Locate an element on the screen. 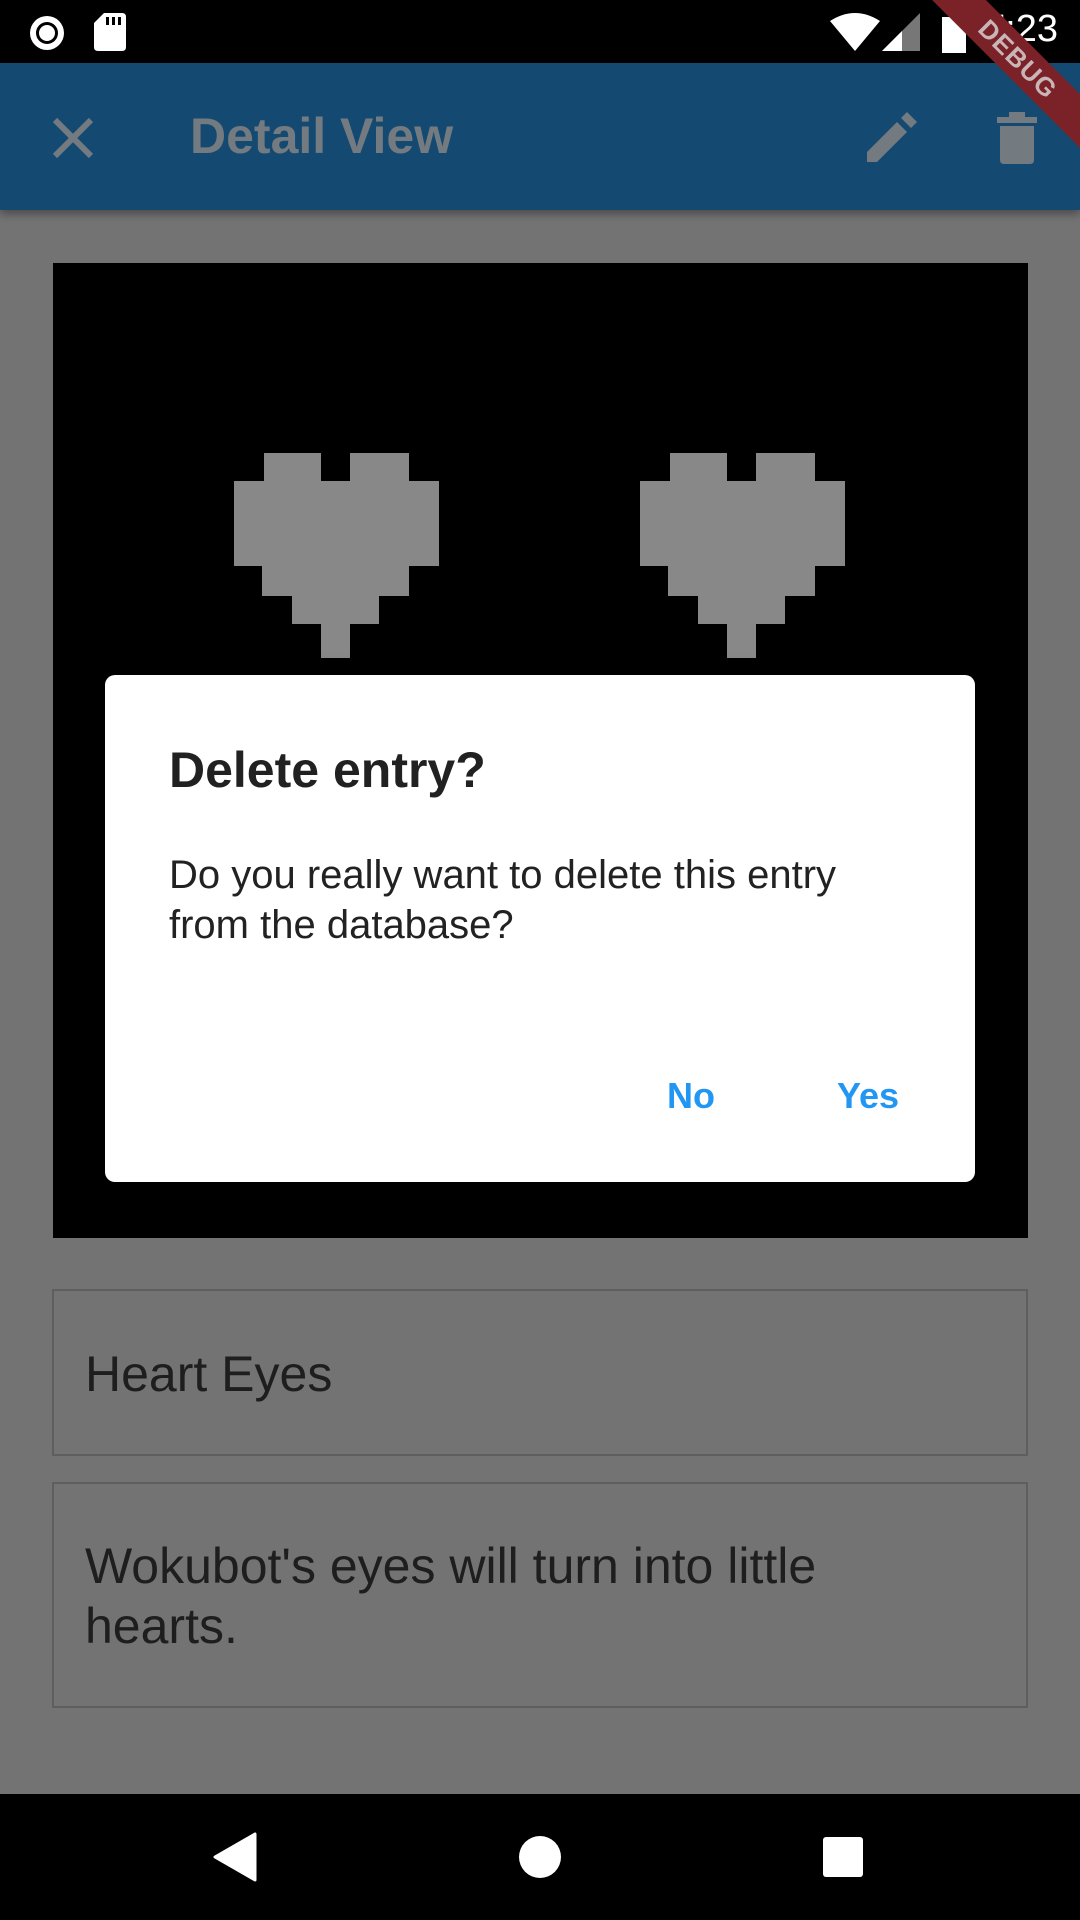 The image size is (1080, 1920). edit-button is located at coordinates (891, 138).